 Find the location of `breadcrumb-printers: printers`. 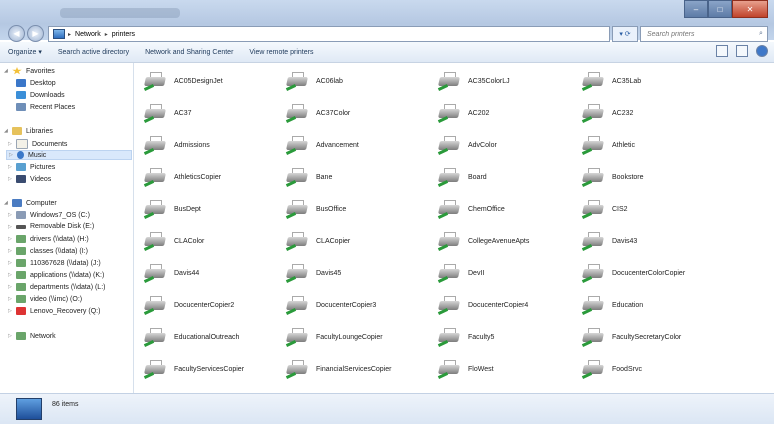

breadcrumb-printers: printers is located at coordinates (123, 34).